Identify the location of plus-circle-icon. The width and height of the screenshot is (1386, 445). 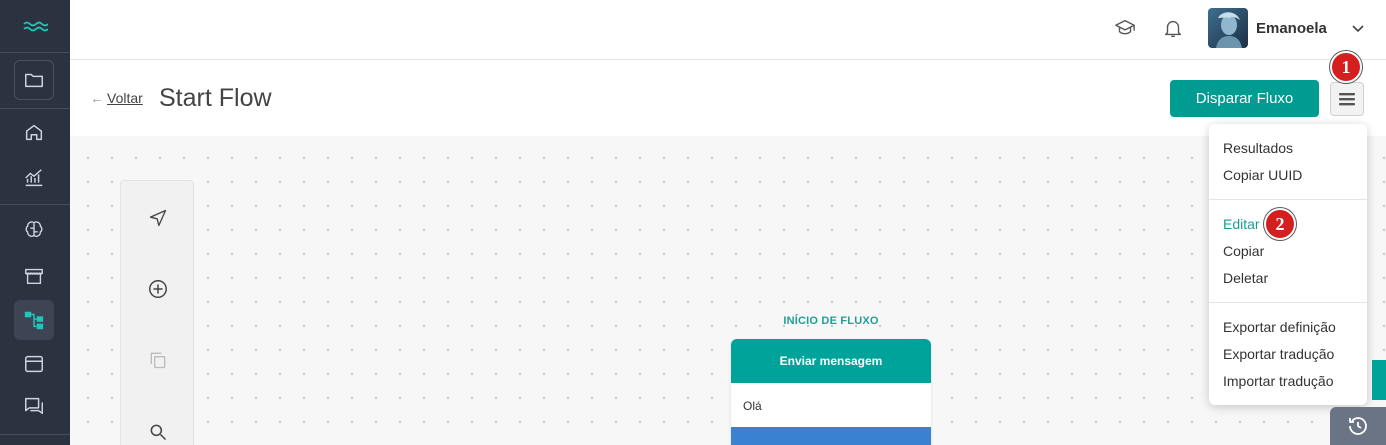
(158, 289).